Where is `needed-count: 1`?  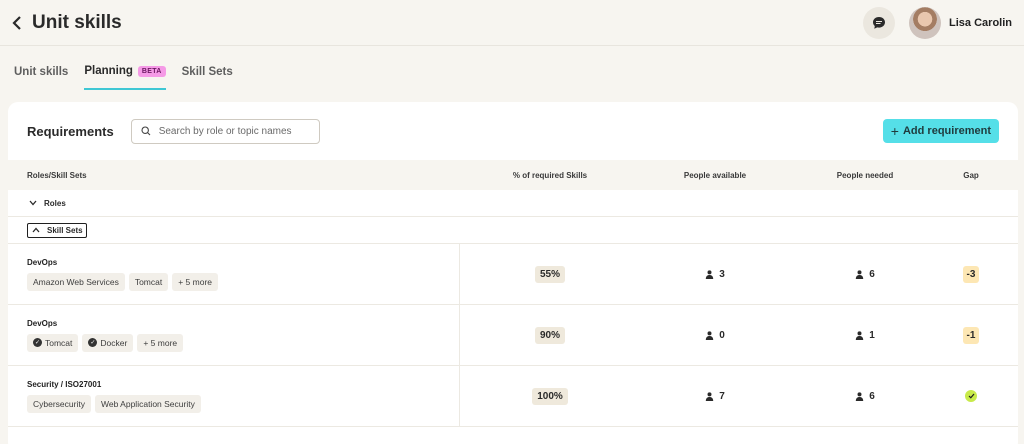
needed-count: 1 is located at coordinates (872, 335).